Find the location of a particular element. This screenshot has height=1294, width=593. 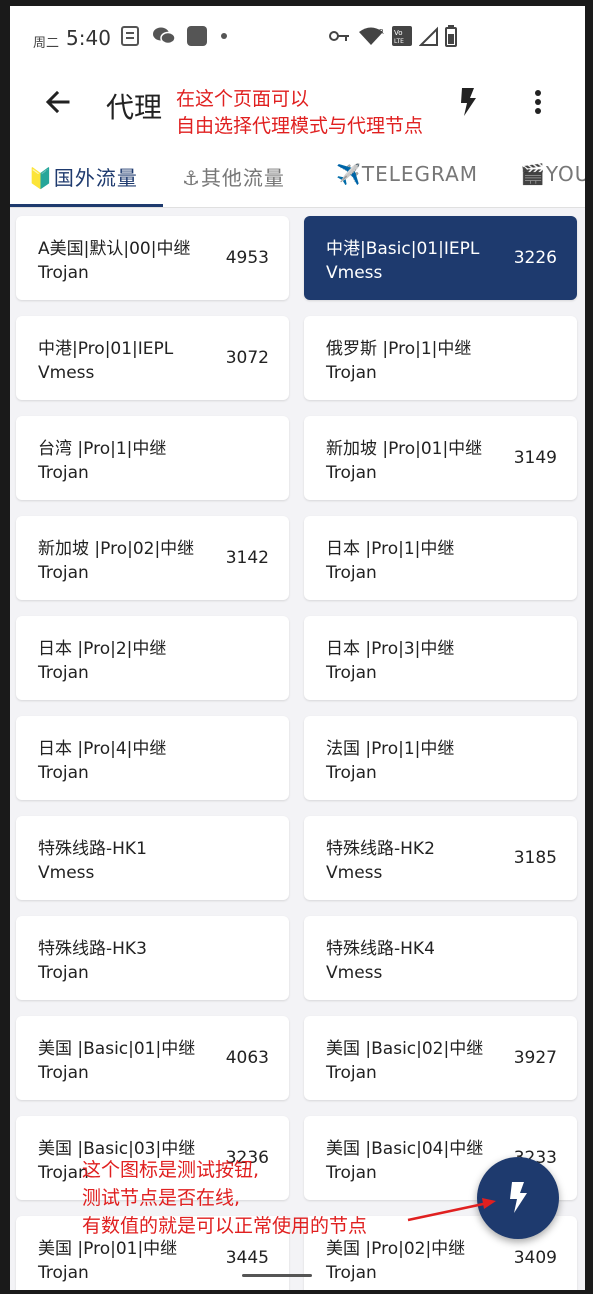

home-indicator is located at coordinates (277, 1275).